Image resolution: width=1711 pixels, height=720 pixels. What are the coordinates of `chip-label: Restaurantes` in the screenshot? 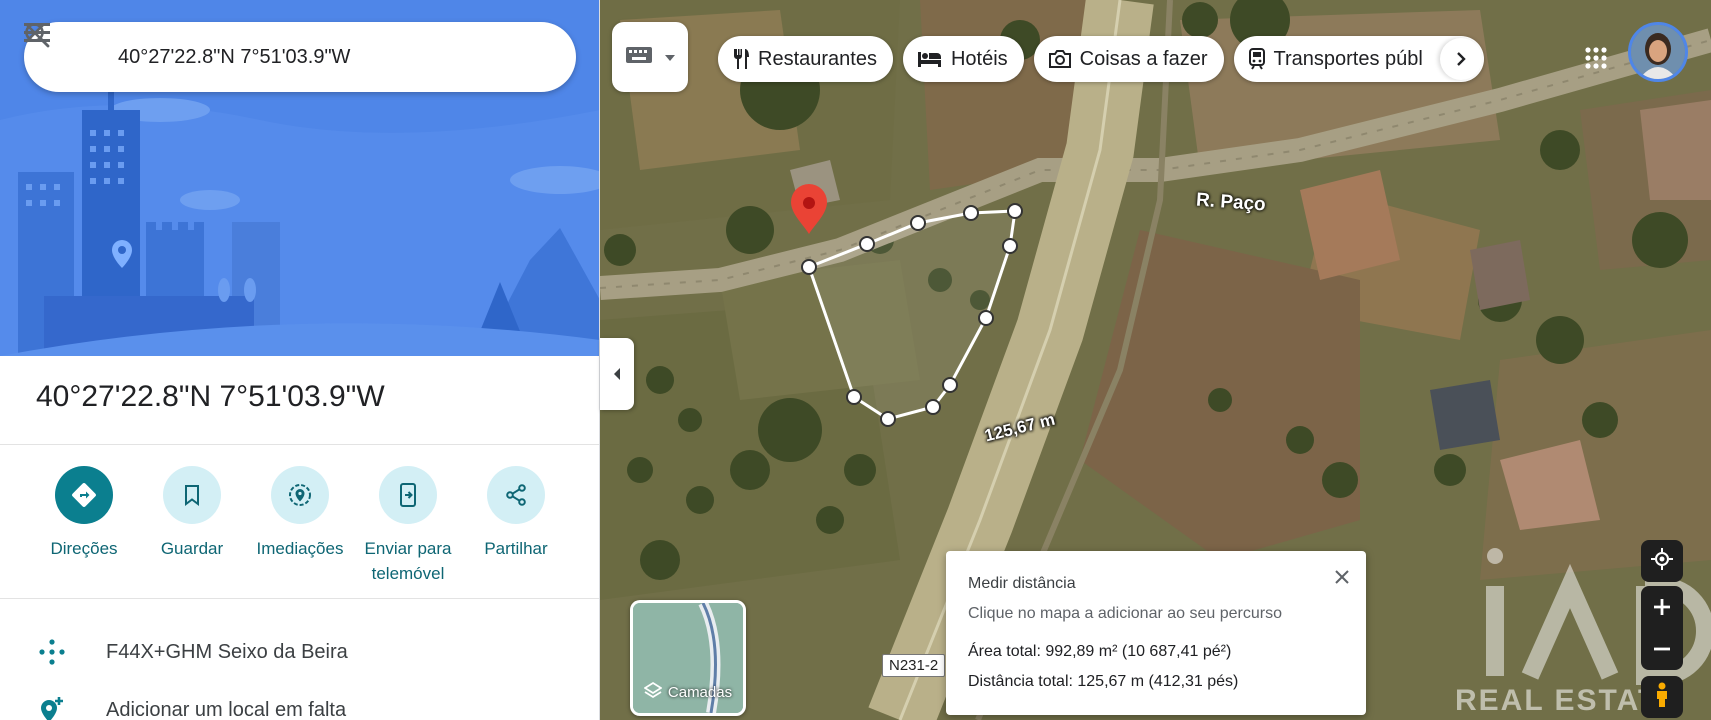 It's located at (817, 58).